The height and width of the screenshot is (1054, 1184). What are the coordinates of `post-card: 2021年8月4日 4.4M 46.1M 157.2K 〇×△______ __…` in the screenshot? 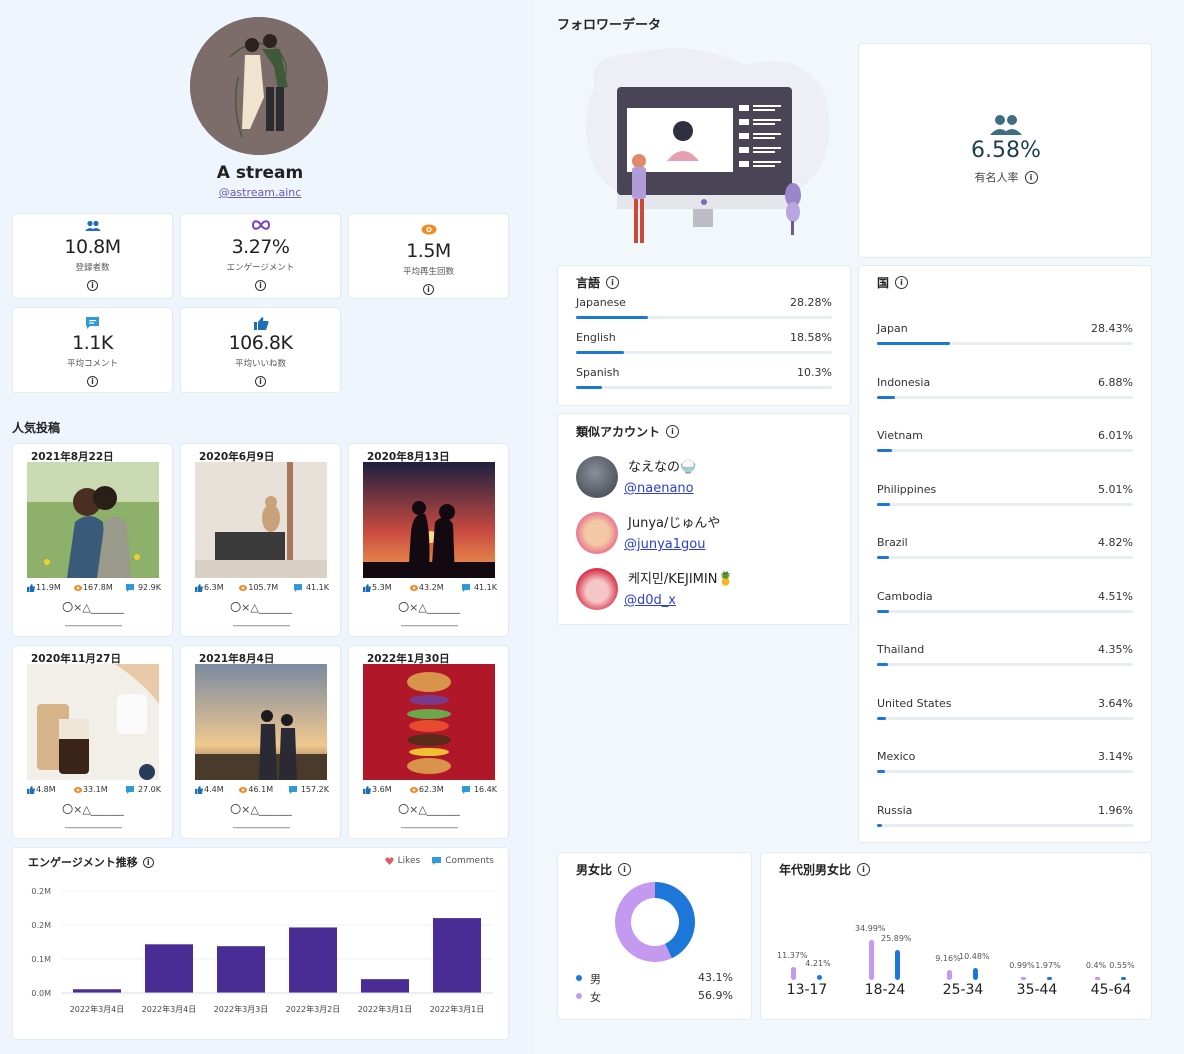 It's located at (260, 742).